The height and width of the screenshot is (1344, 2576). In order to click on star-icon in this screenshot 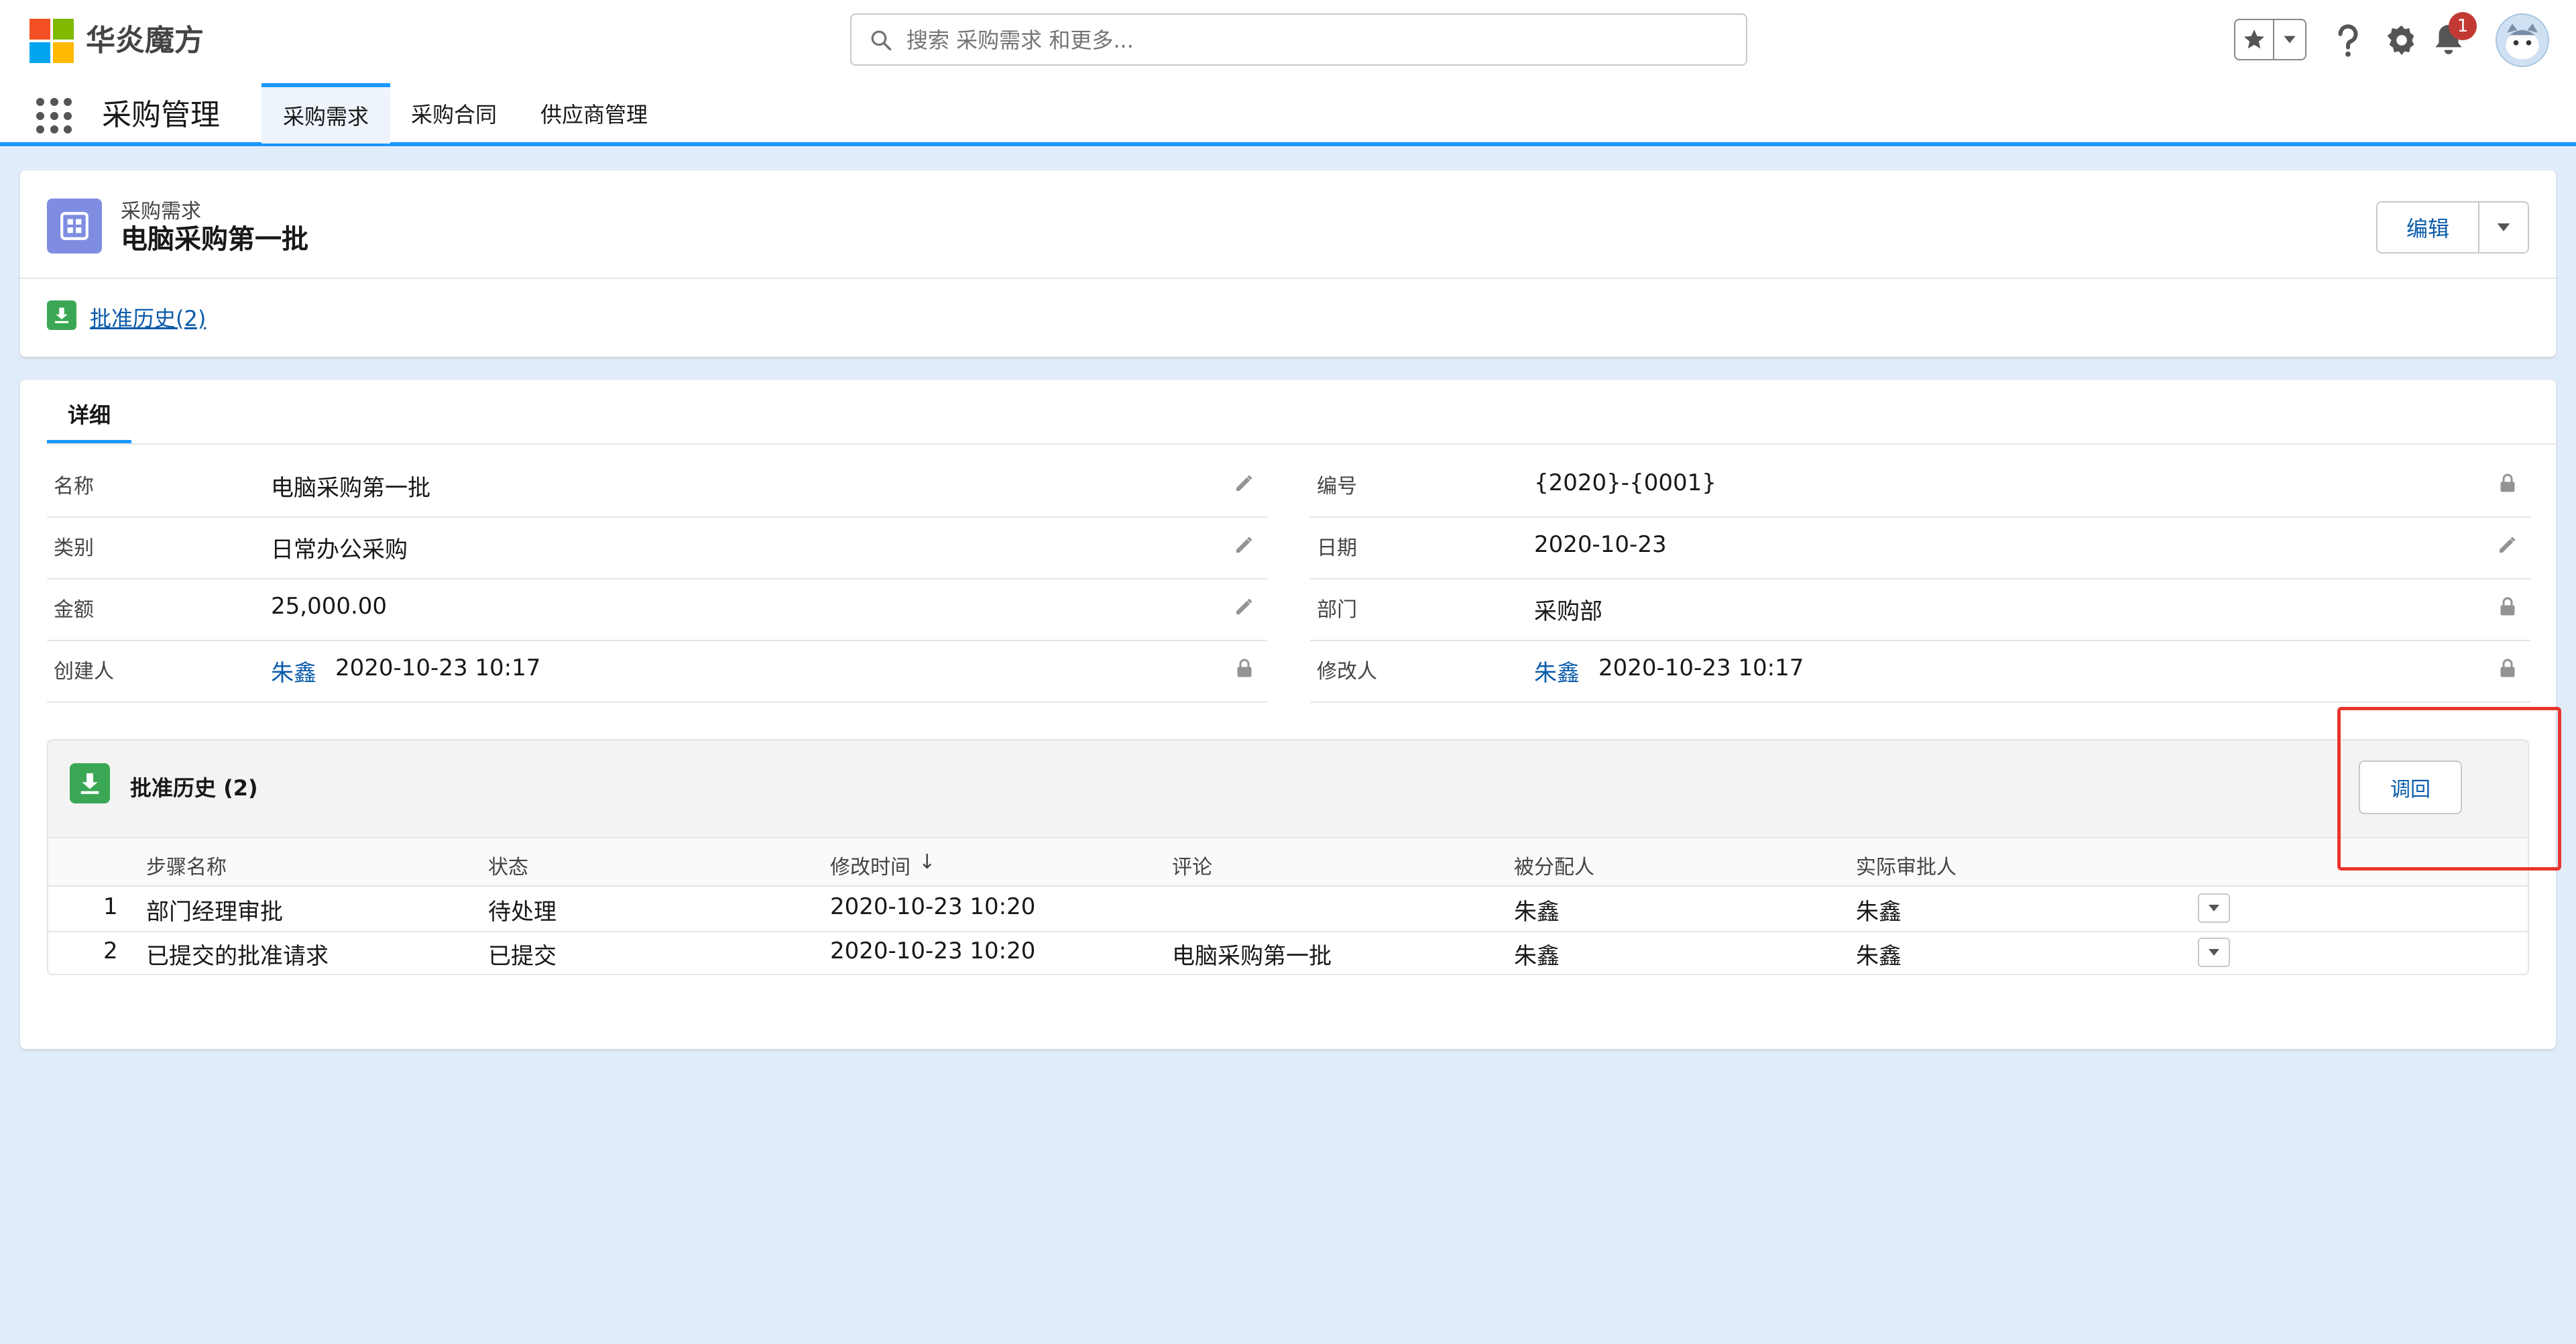, I will do `click(2254, 39)`.